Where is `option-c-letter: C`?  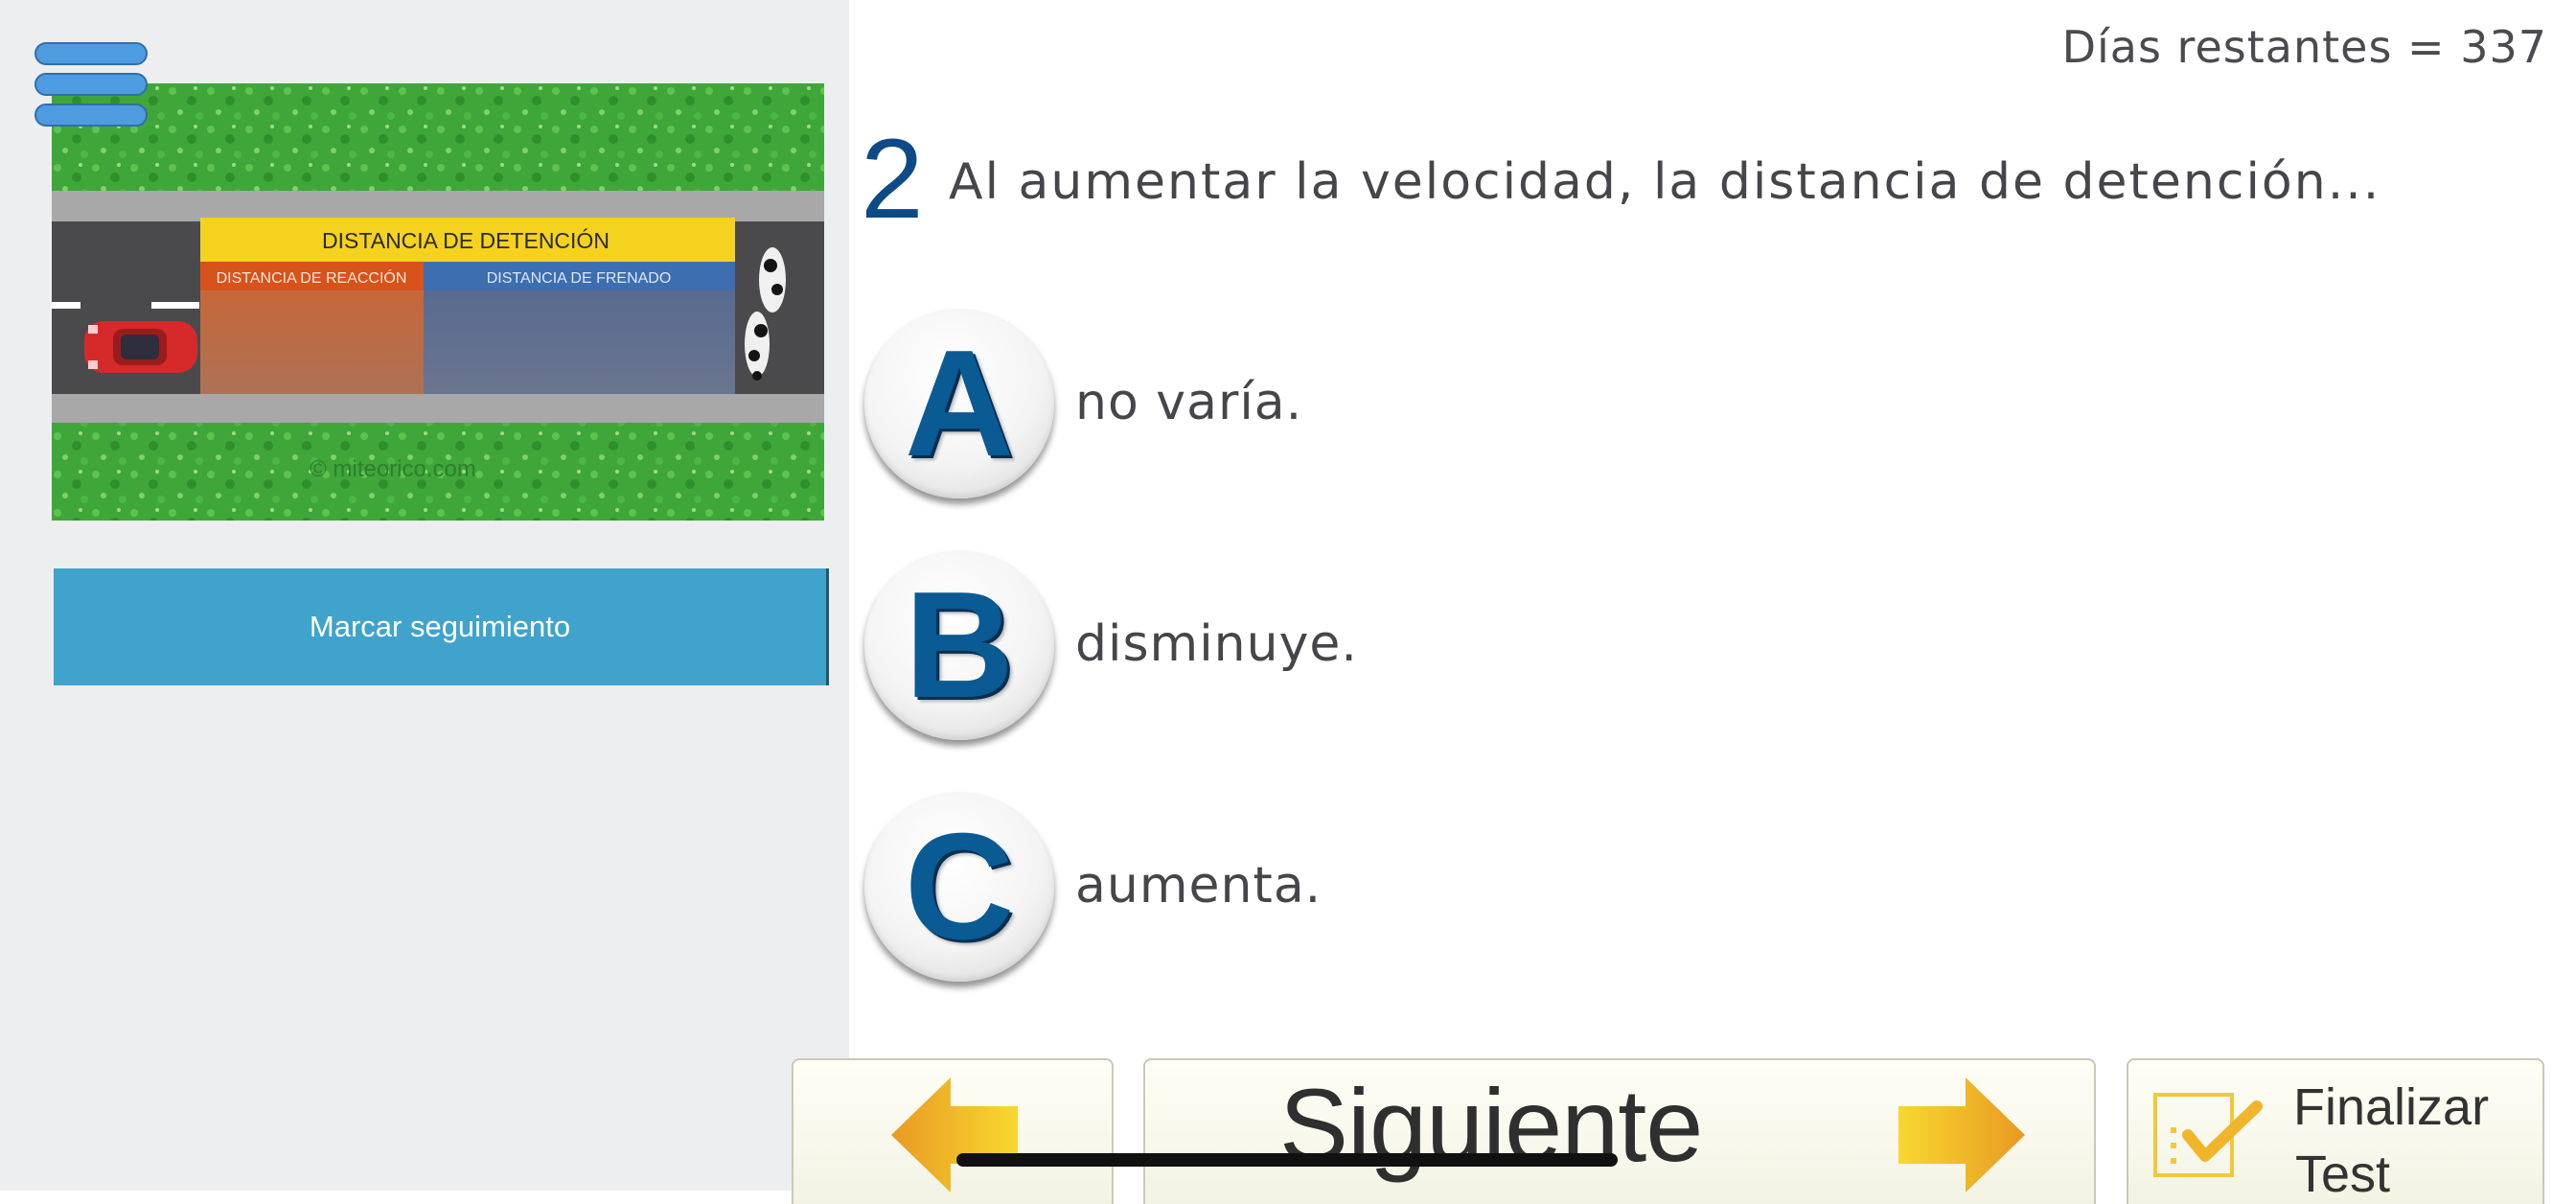 option-c-letter: C is located at coordinates (959, 886).